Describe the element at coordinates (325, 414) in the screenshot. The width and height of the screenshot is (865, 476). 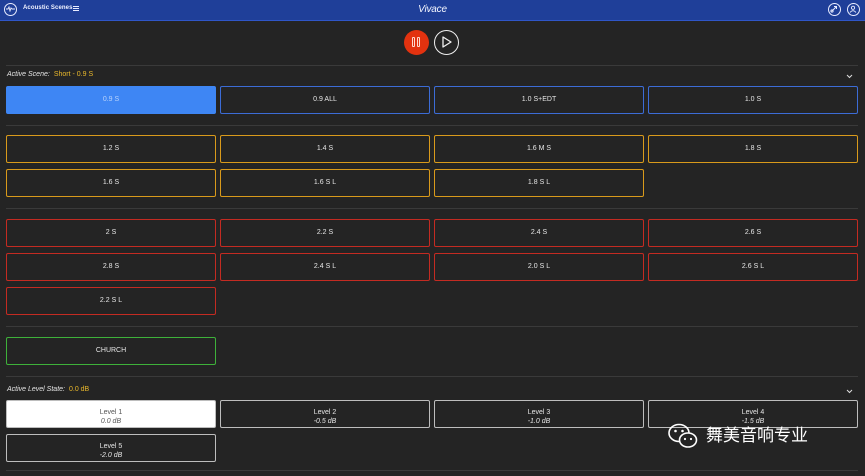
I see `level-button: Level 2 -0.5 dB` at that location.